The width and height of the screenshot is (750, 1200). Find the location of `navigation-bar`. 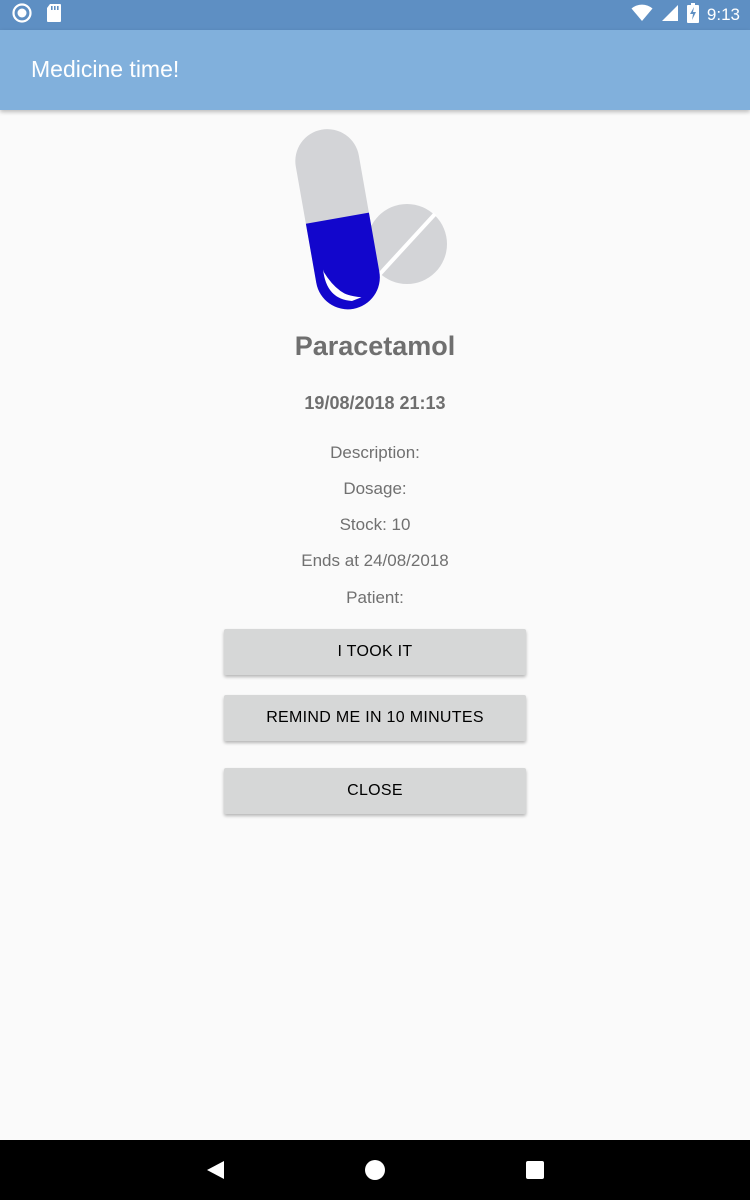

navigation-bar is located at coordinates (375, 1170).